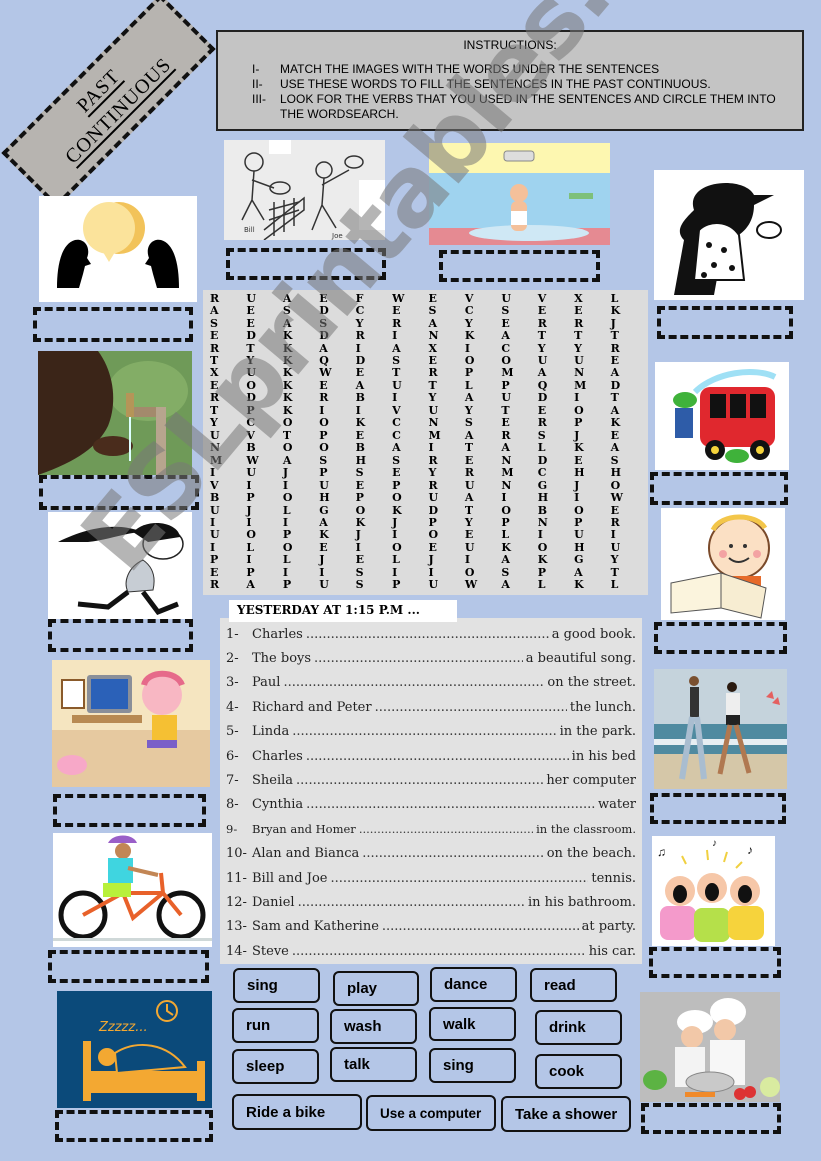 The height and width of the screenshot is (1161, 821). Describe the element at coordinates (519, 266) in the screenshot. I see `answer-box-shower` at that location.